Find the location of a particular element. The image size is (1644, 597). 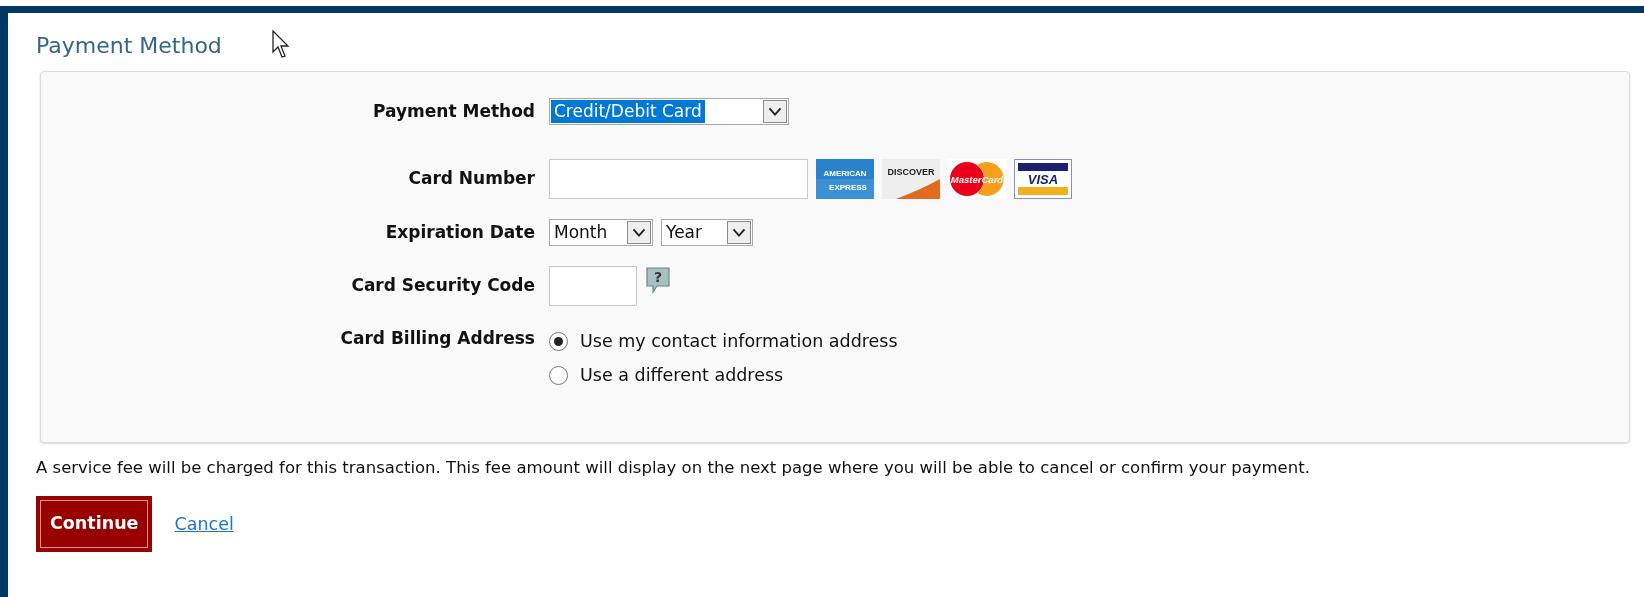

card-logo: VISA is located at coordinates (1043, 179).